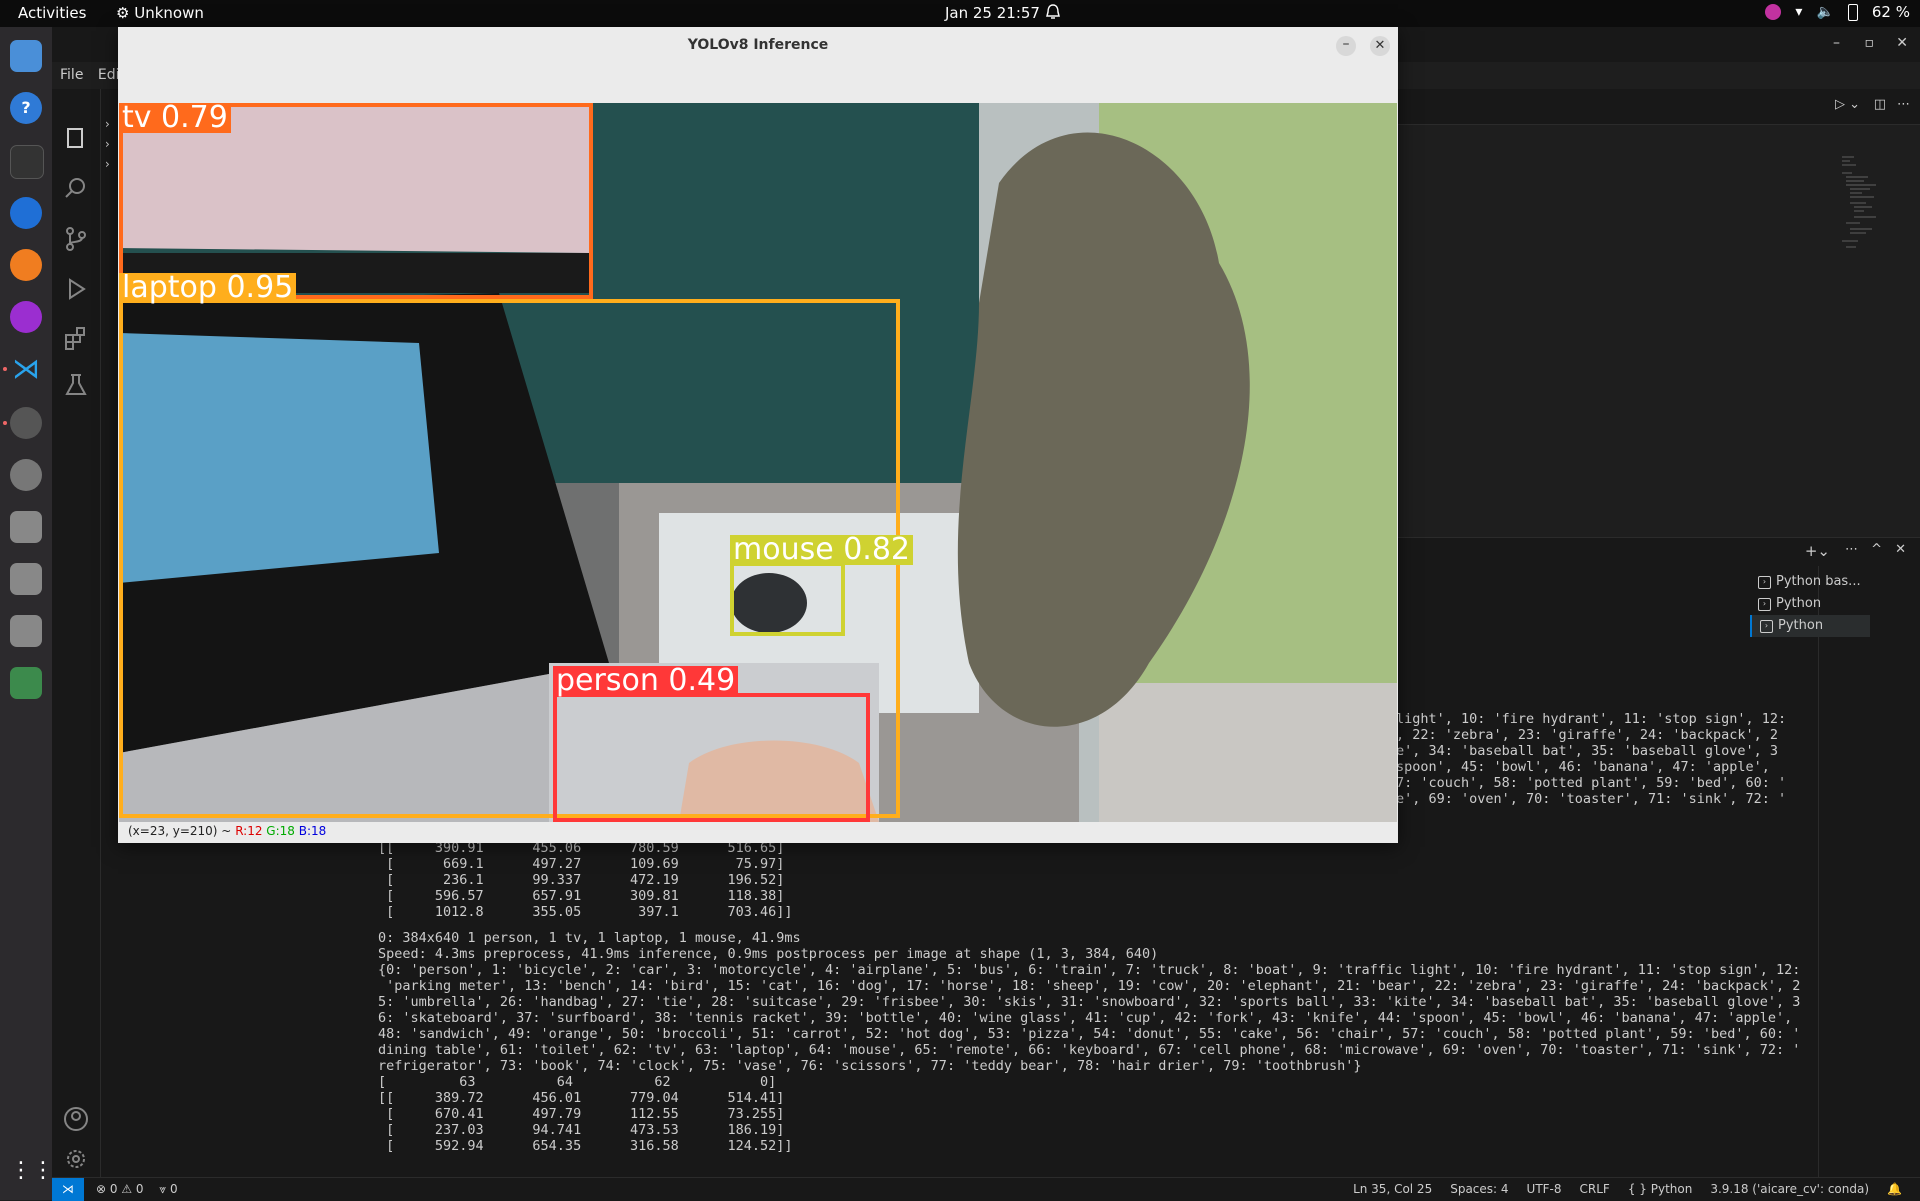  What do you see at coordinates (1346, 46) in the screenshot?
I see `yolo-minimize-button: –` at bounding box center [1346, 46].